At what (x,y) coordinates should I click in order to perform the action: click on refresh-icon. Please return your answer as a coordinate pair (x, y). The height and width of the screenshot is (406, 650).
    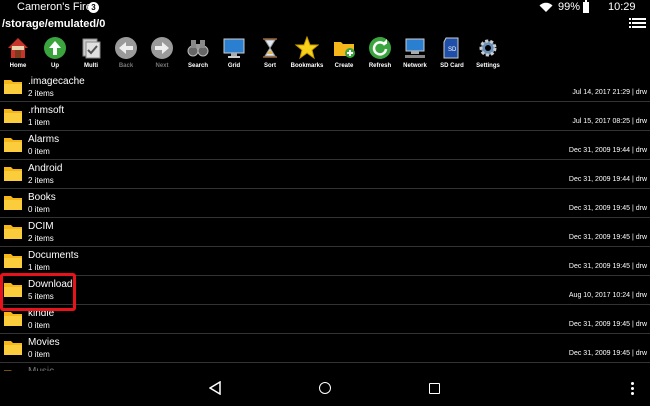
    Looking at the image, I should click on (380, 48).